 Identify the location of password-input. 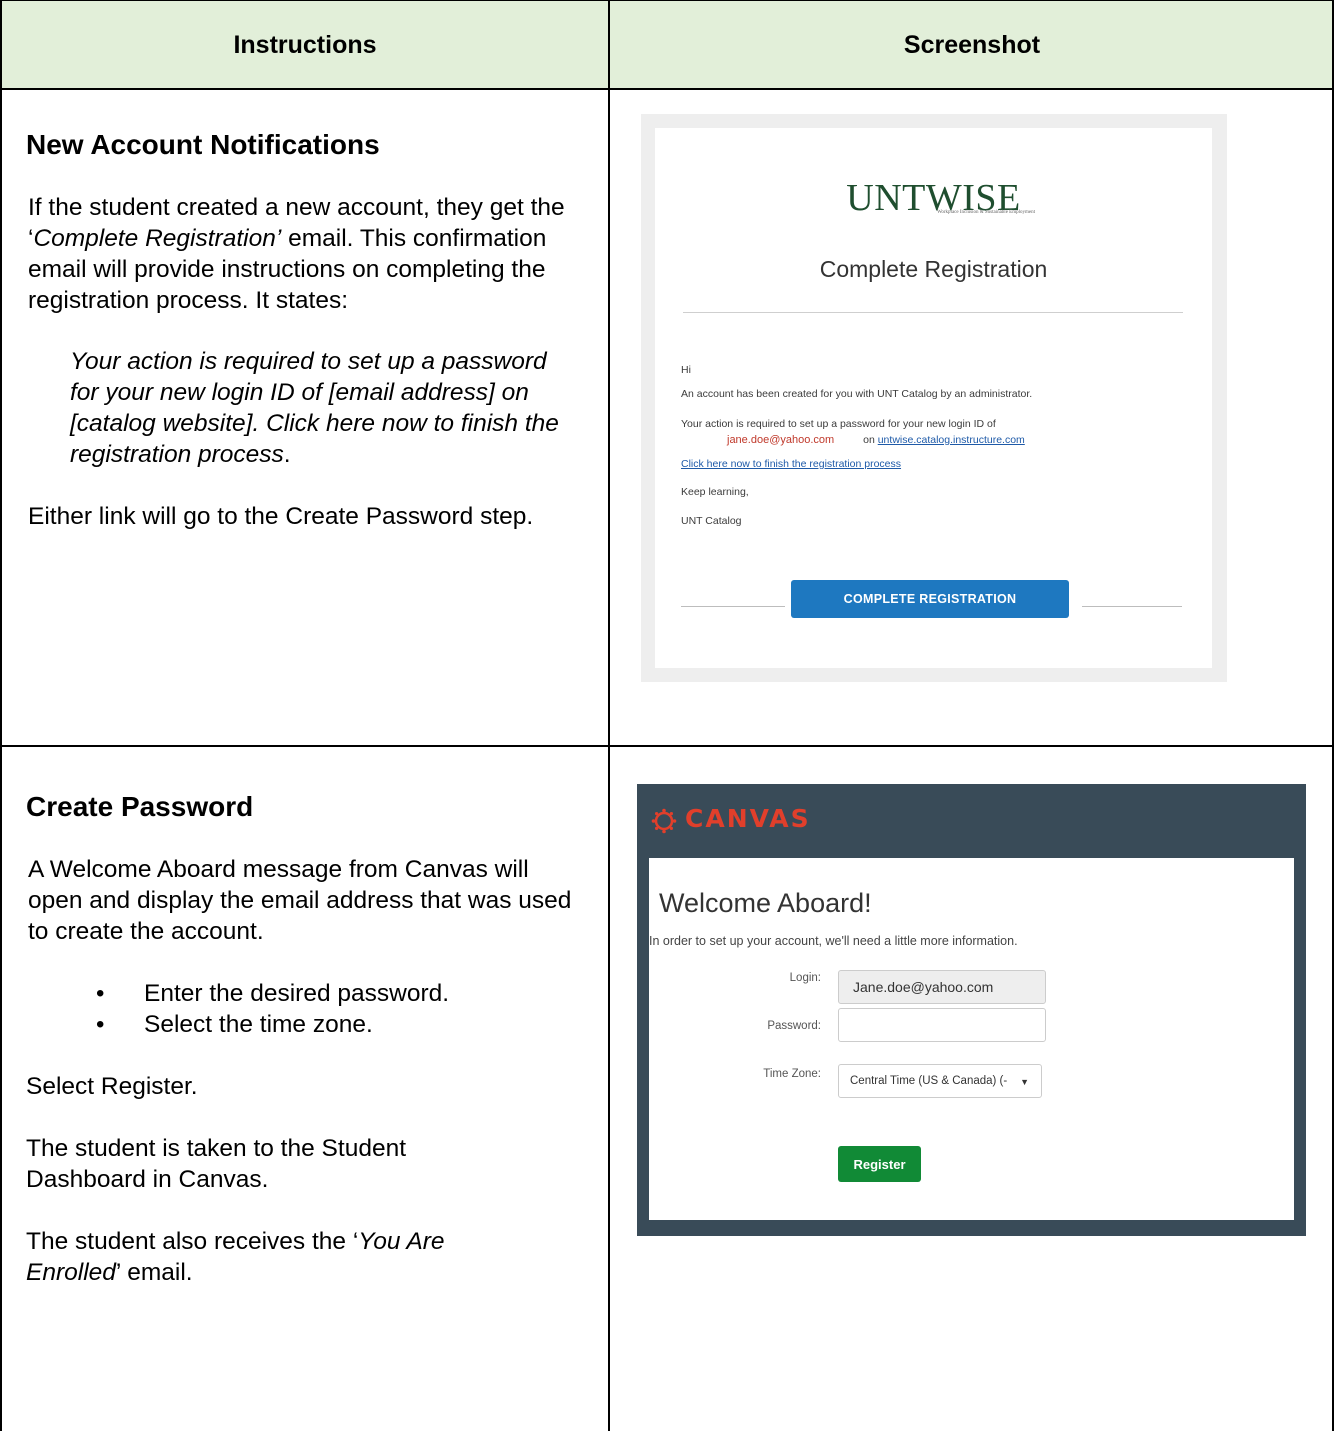
(942, 1025).